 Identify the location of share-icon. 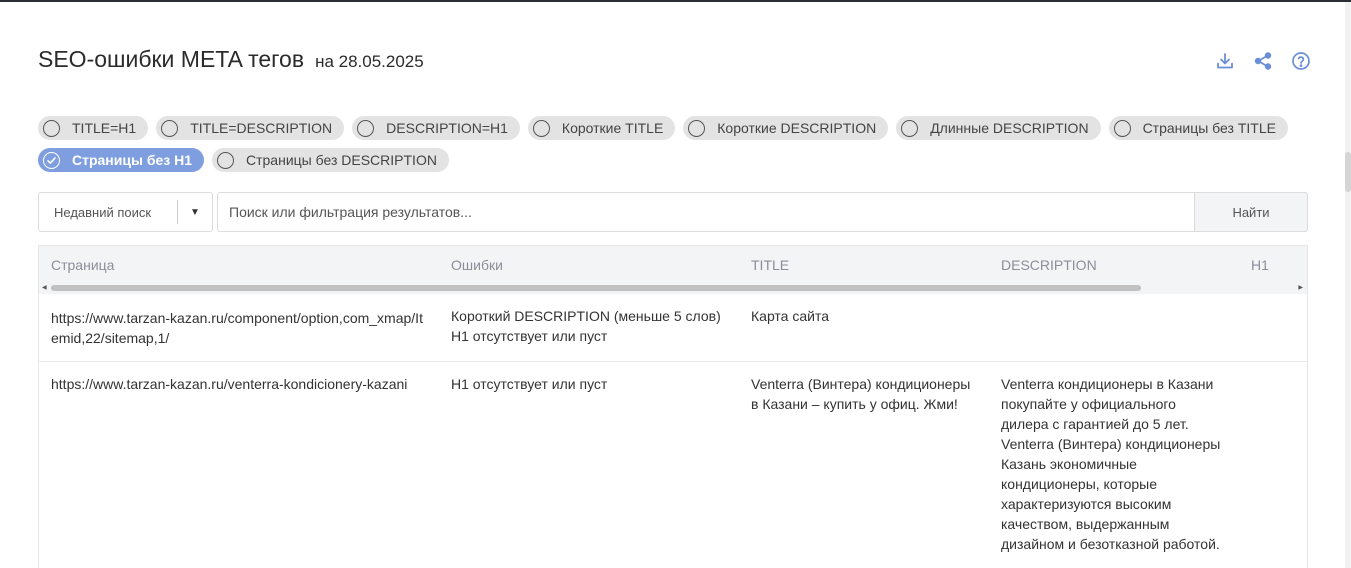
(1263, 61).